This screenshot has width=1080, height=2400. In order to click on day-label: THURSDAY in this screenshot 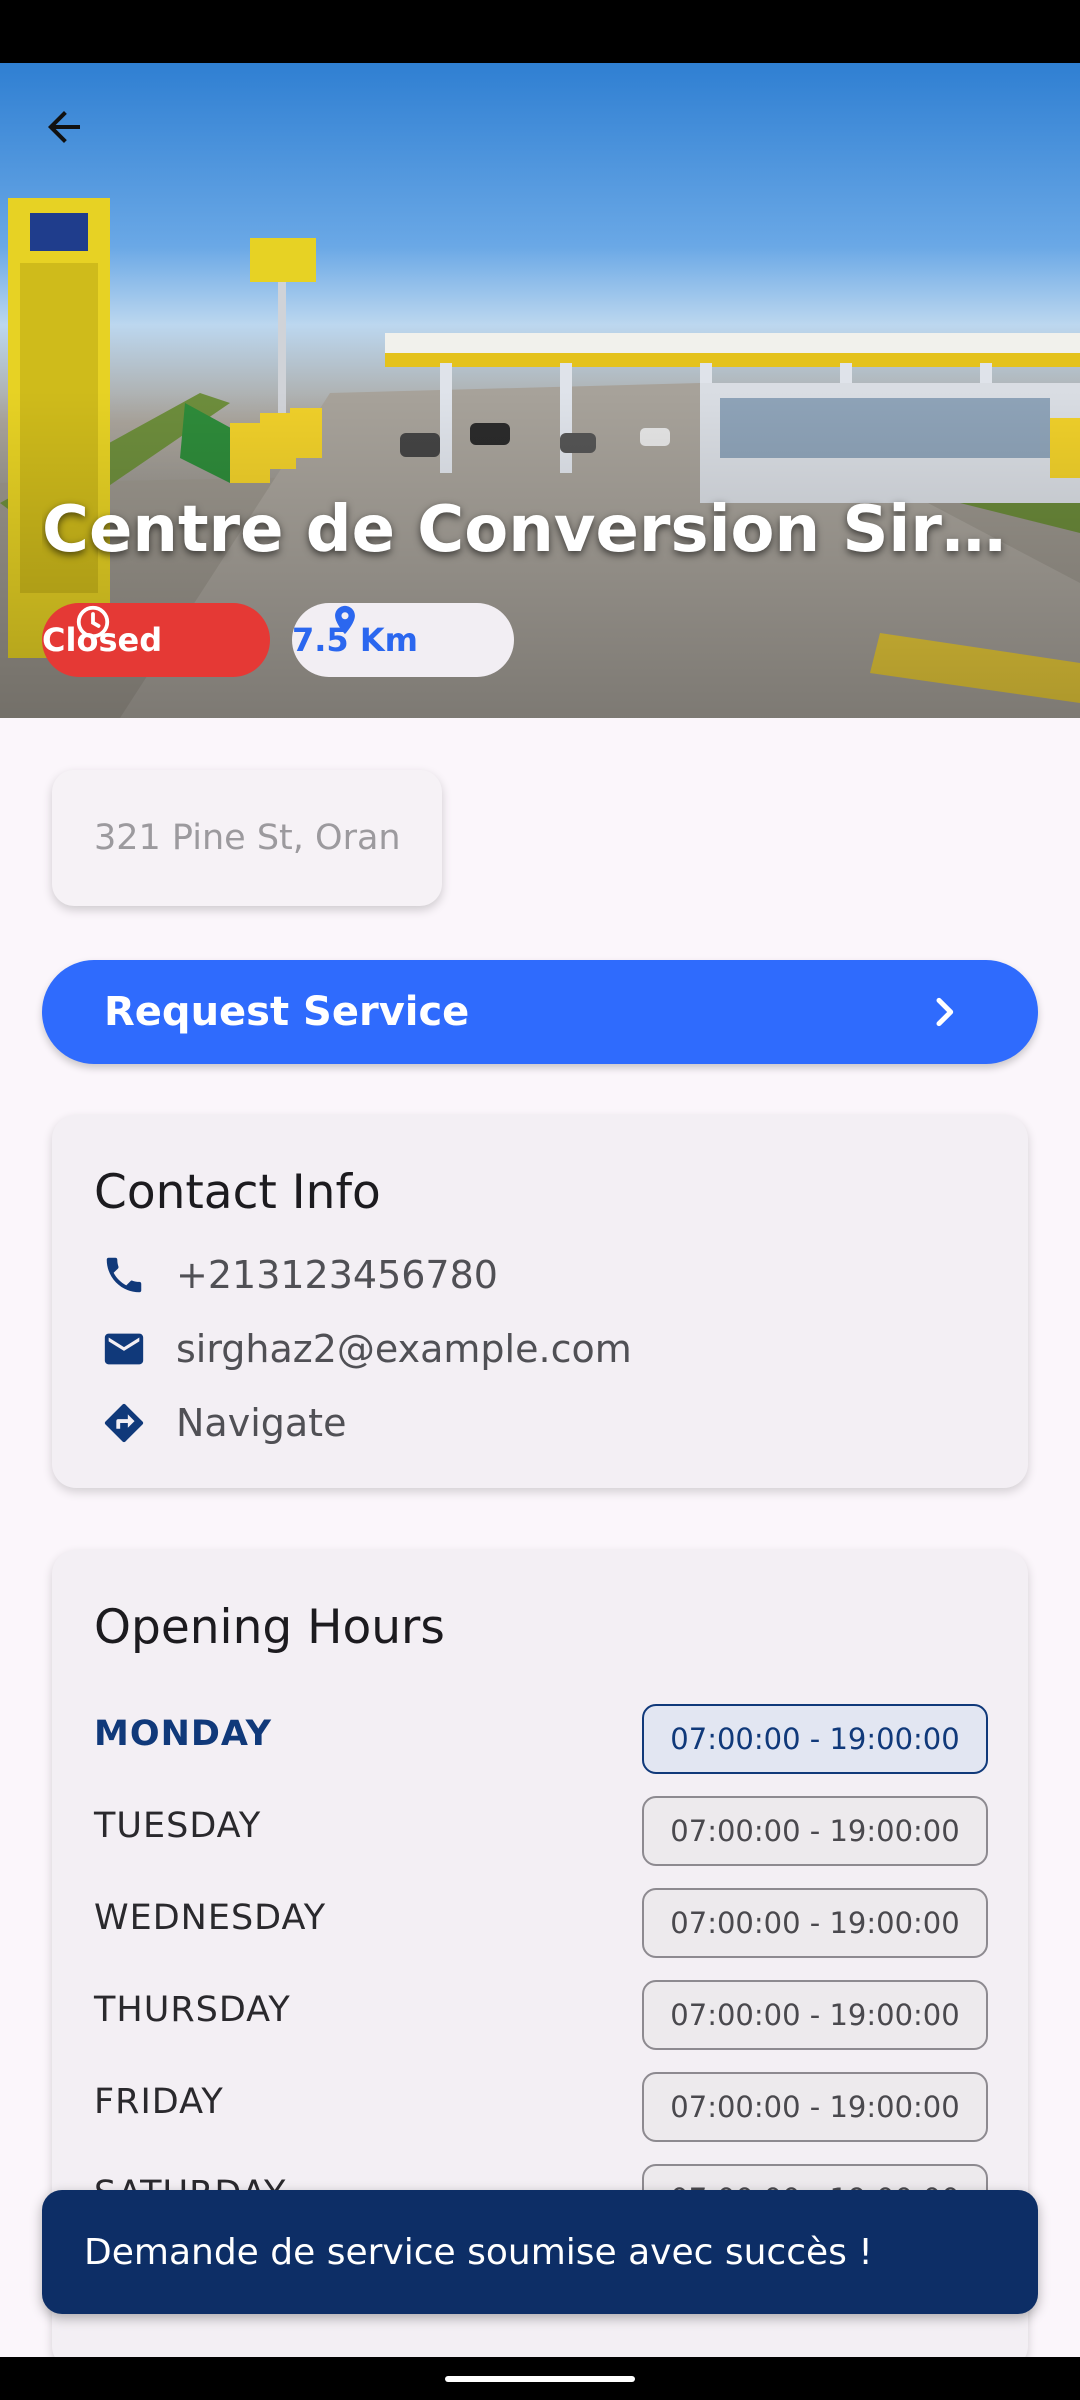, I will do `click(192, 2010)`.